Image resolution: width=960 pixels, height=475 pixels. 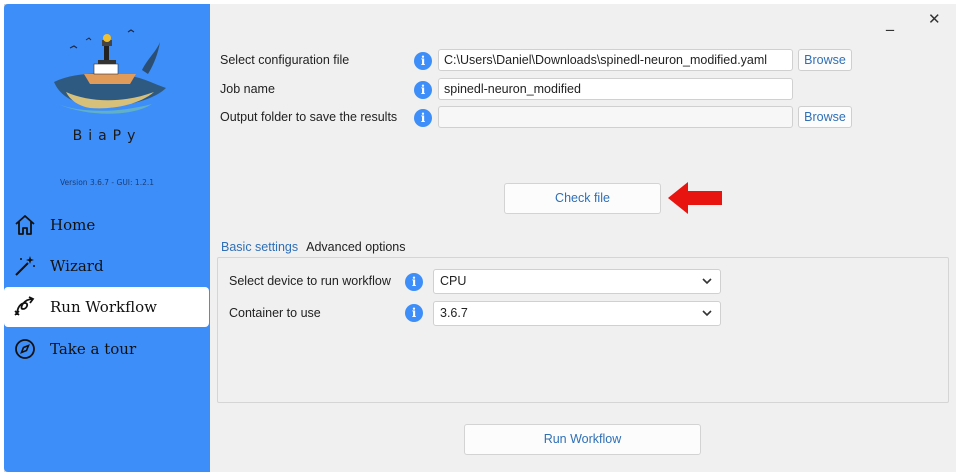 What do you see at coordinates (309, 117) in the screenshot?
I see `output-folder-label: Output folder to save the results` at bounding box center [309, 117].